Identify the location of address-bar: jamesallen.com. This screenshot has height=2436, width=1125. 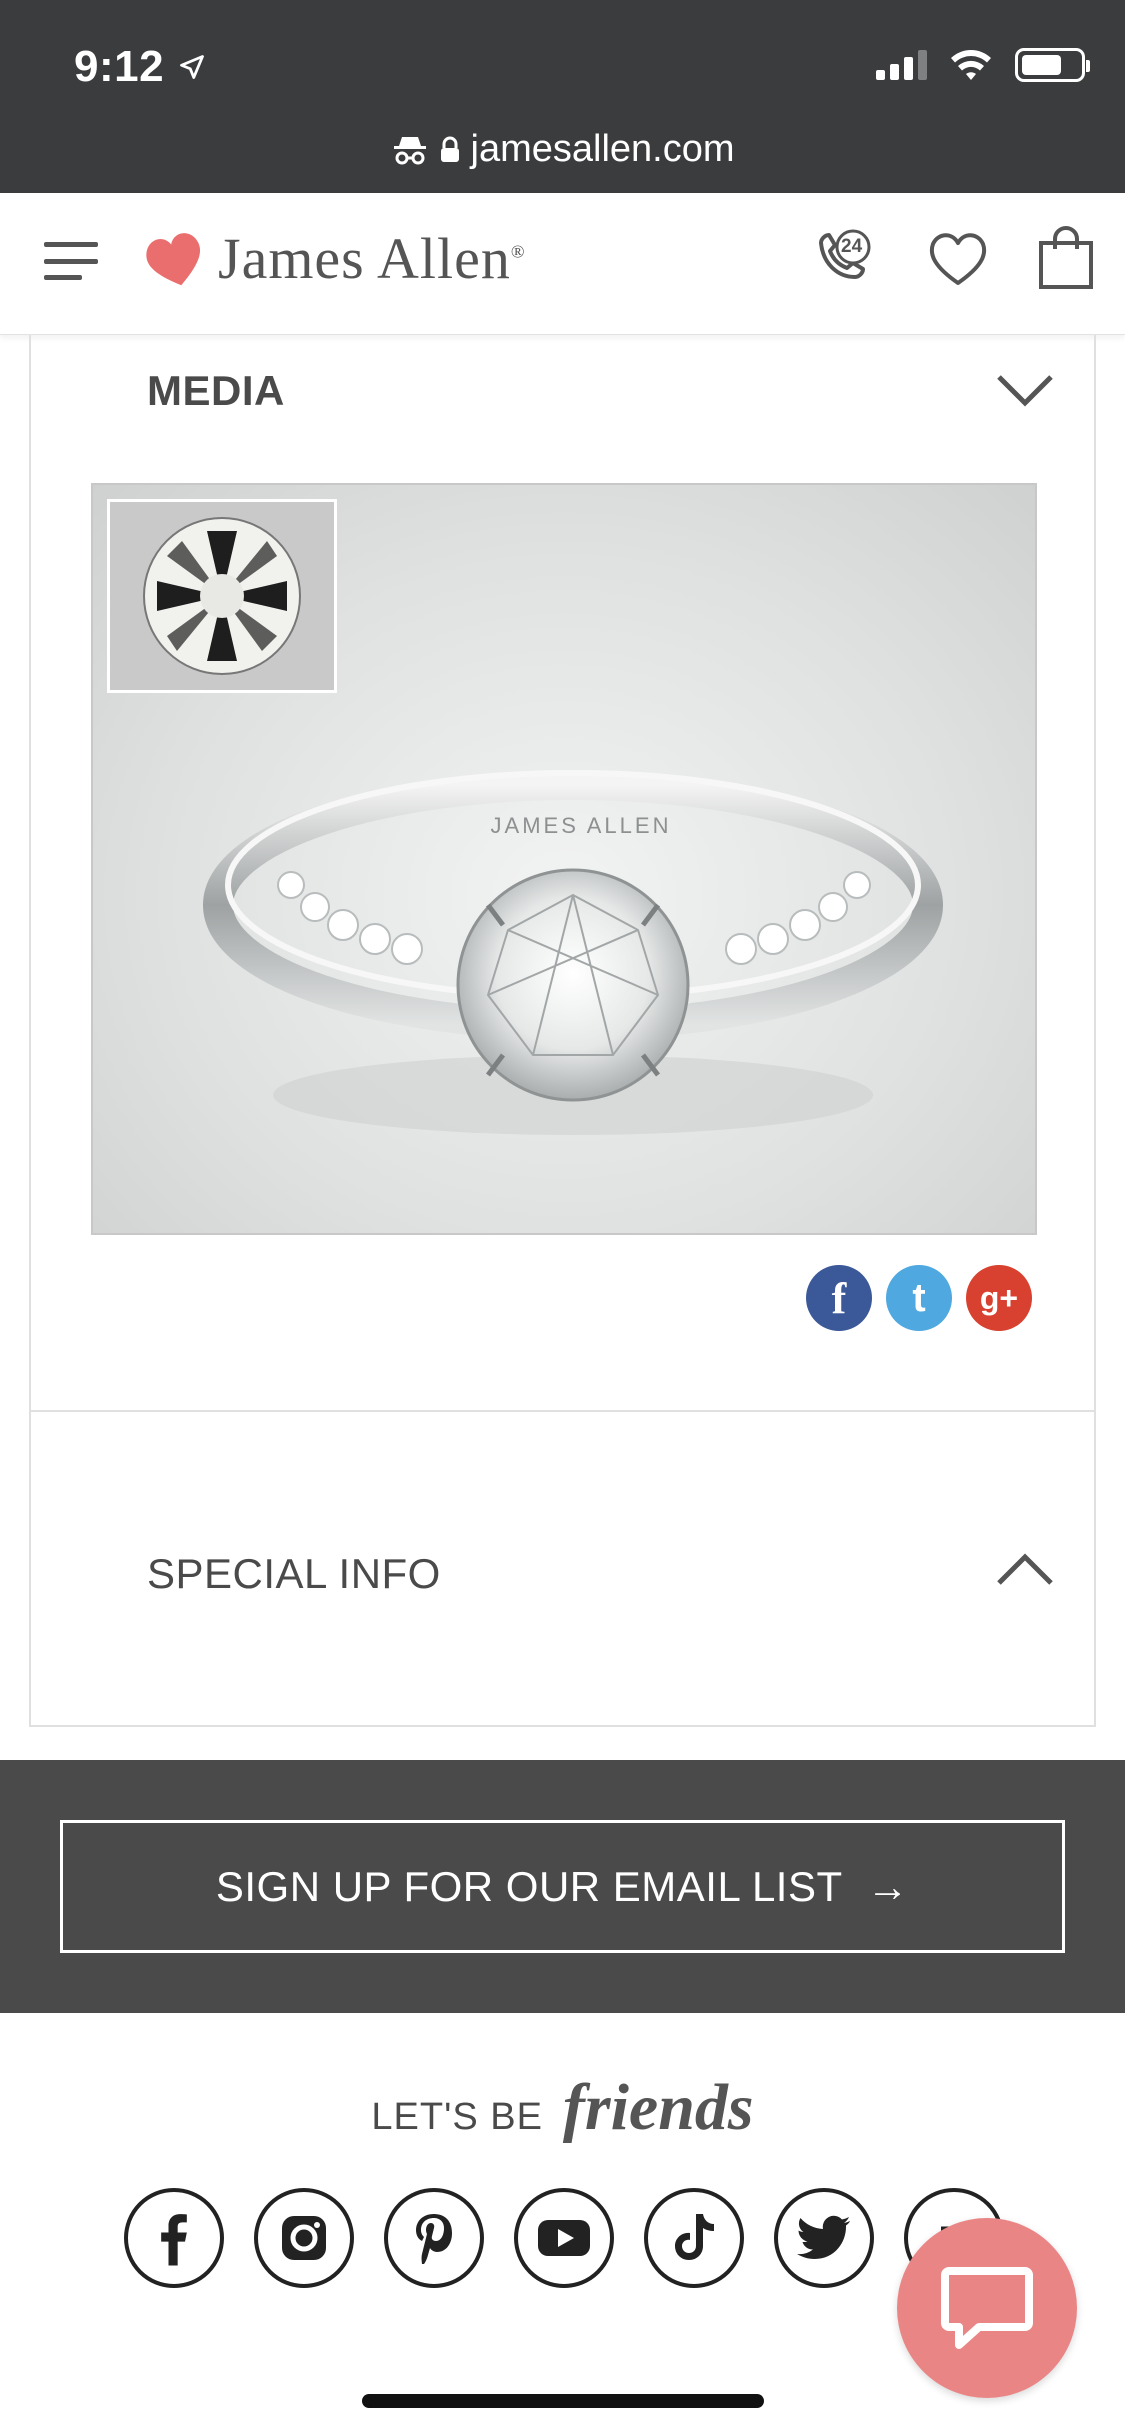
(562, 149).